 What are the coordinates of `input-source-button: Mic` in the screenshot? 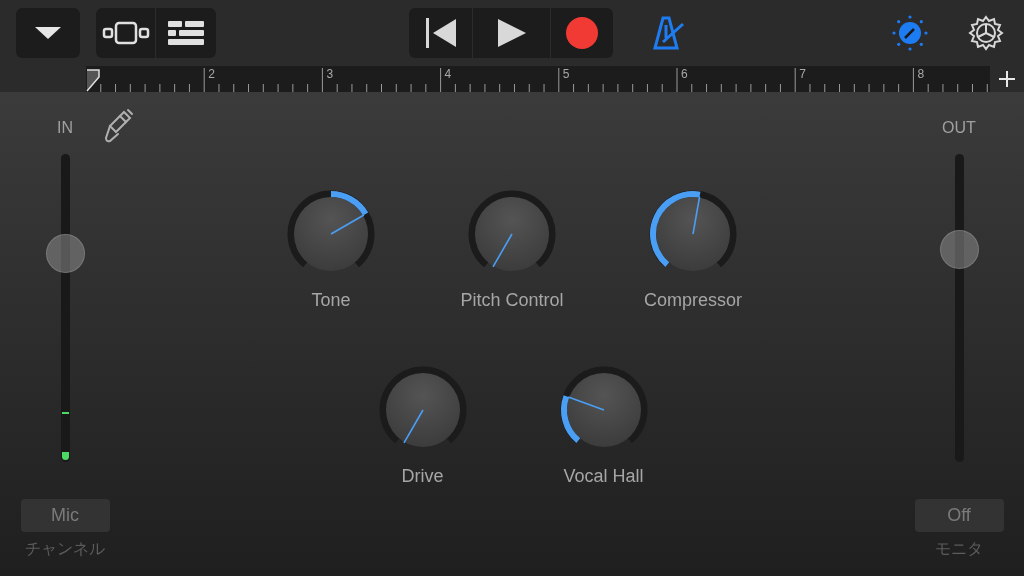 It's located at (65, 515).